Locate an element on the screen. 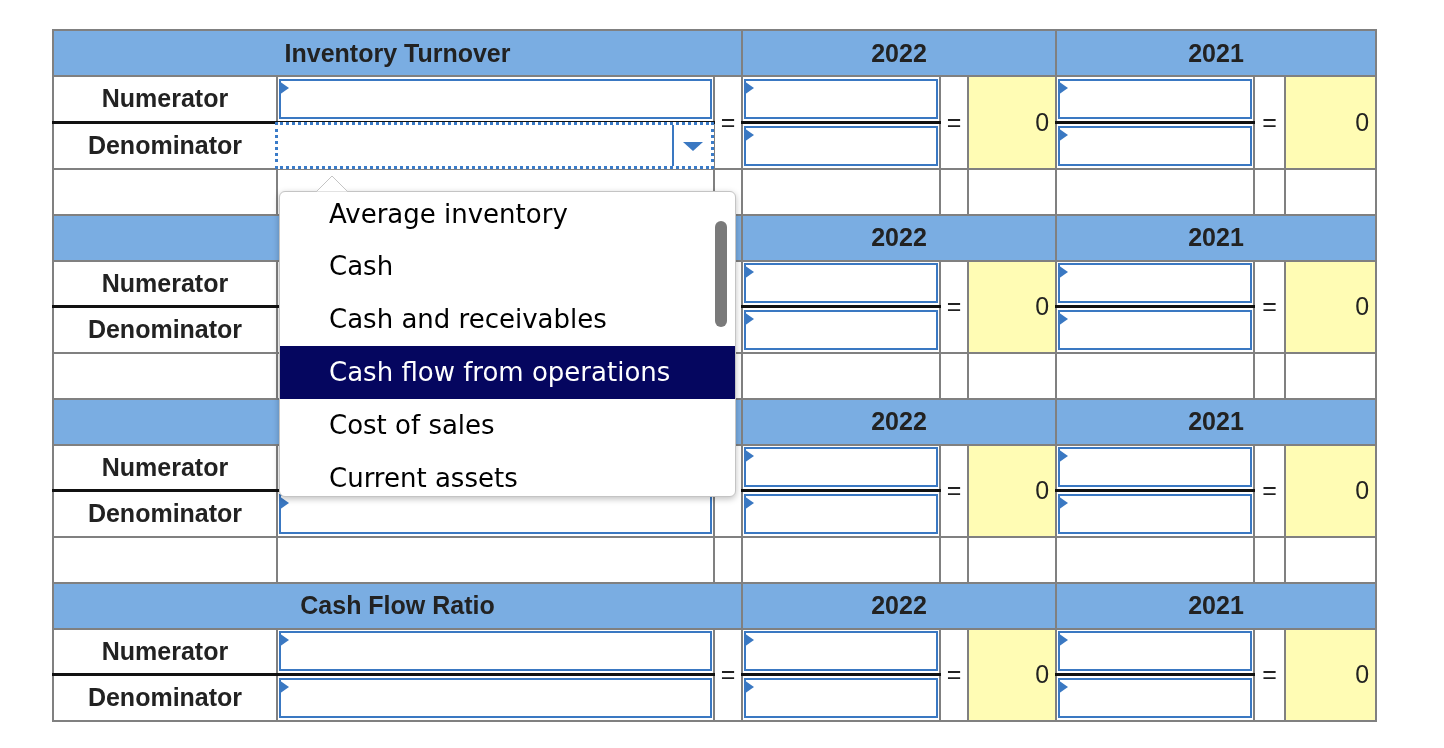  section-header: Cash Flow Ratio is located at coordinates (397, 605).